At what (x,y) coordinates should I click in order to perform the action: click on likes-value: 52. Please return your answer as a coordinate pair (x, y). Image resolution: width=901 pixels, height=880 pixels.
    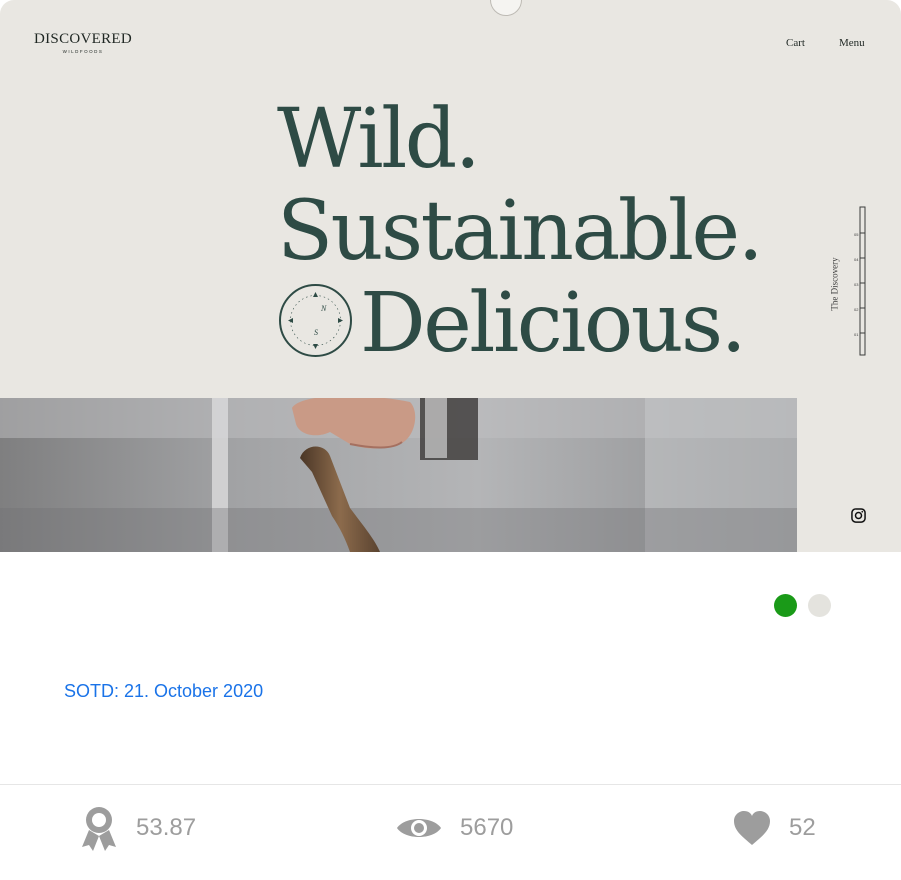
    Looking at the image, I should click on (802, 827).